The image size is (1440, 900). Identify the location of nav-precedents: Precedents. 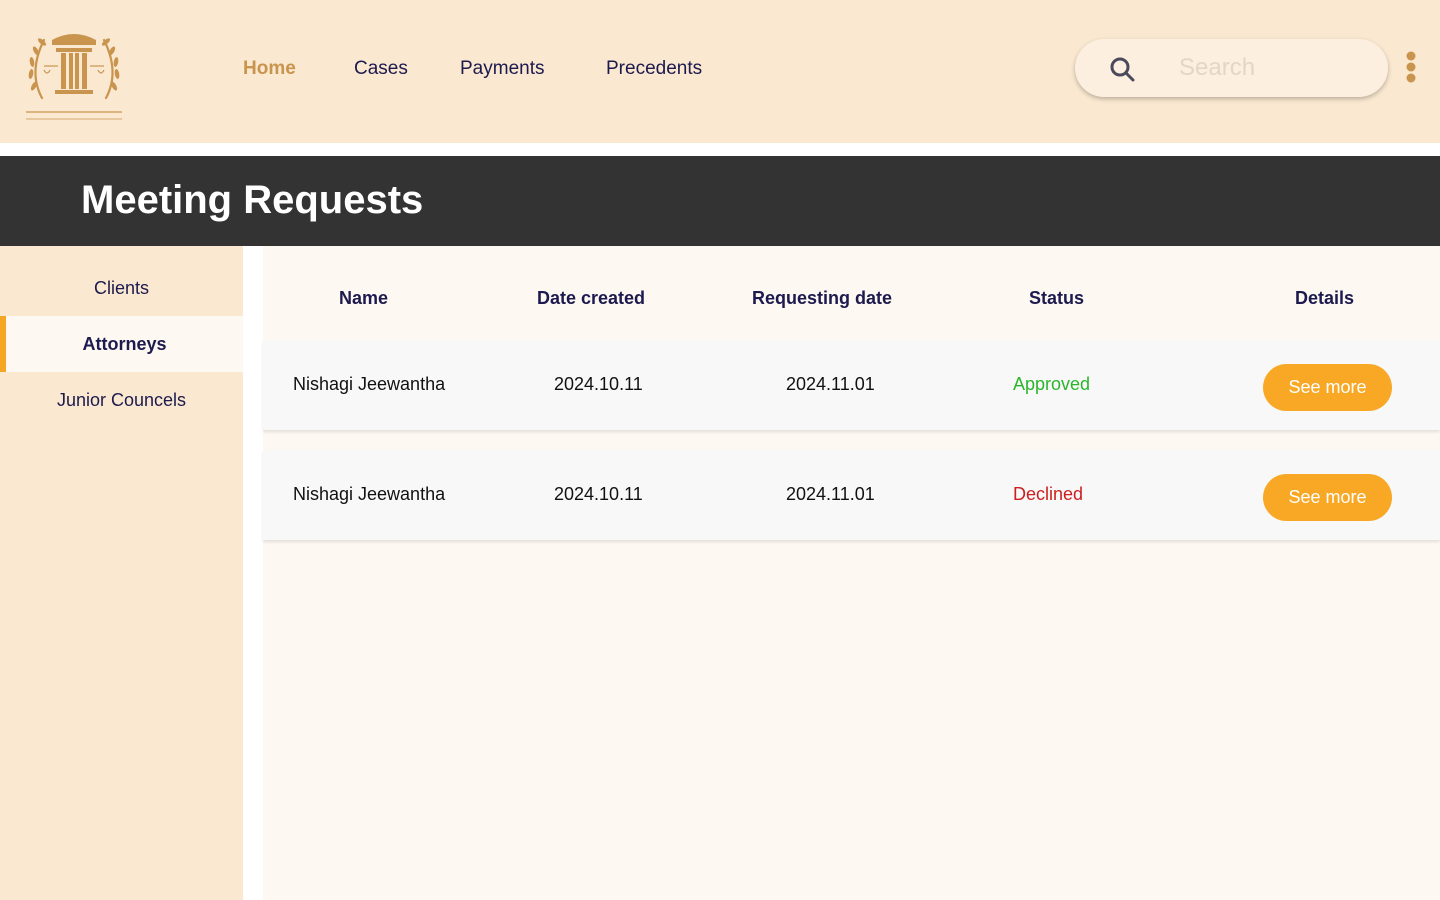
(654, 69).